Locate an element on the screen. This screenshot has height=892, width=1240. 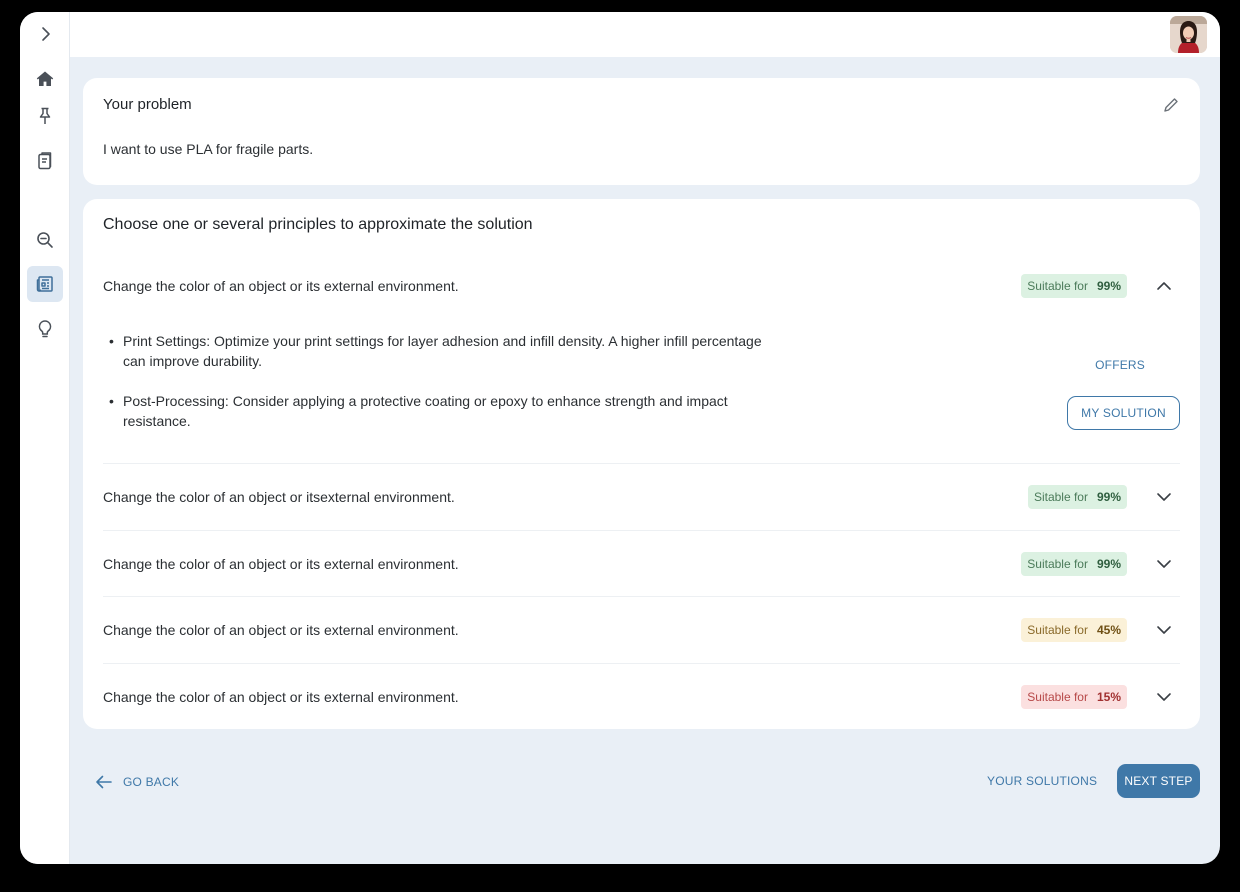
user-avatar is located at coordinates (1188, 34).